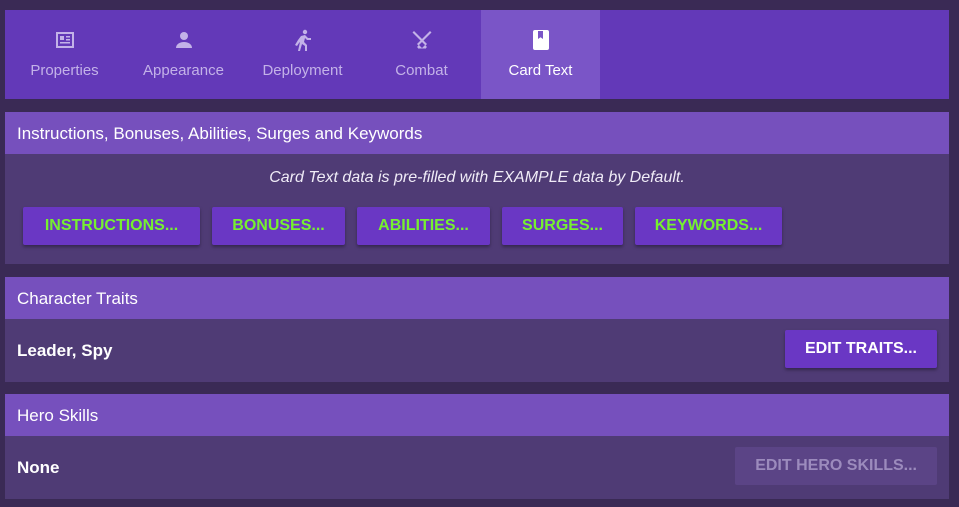  What do you see at coordinates (540, 70) in the screenshot?
I see `tab-label: Card Text` at bounding box center [540, 70].